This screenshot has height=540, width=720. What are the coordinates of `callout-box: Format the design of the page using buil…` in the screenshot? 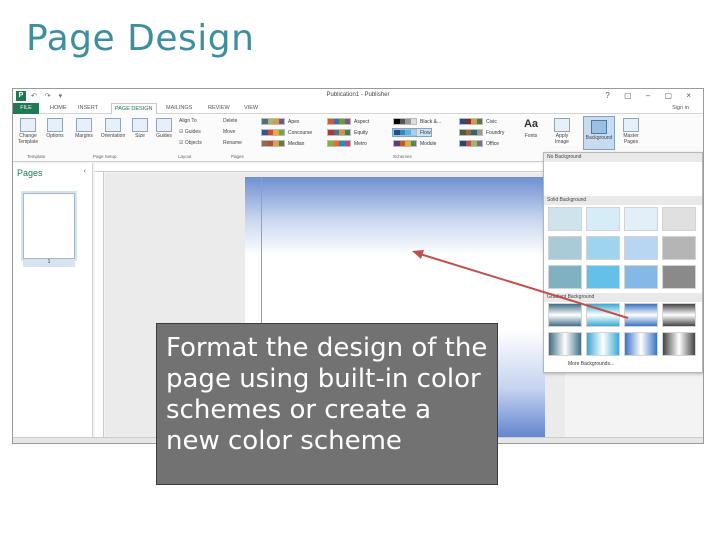 It's located at (327, 404).